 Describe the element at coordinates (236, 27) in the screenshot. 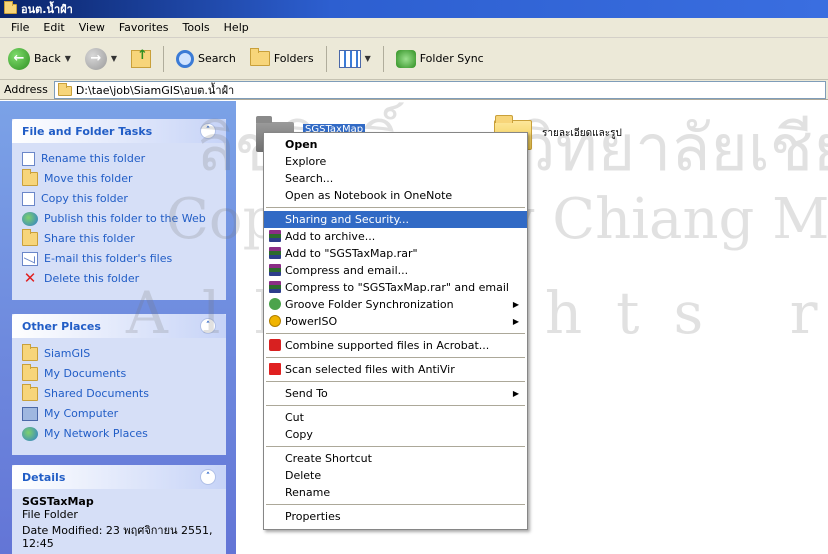

I see `menu-help: Help` at that location.